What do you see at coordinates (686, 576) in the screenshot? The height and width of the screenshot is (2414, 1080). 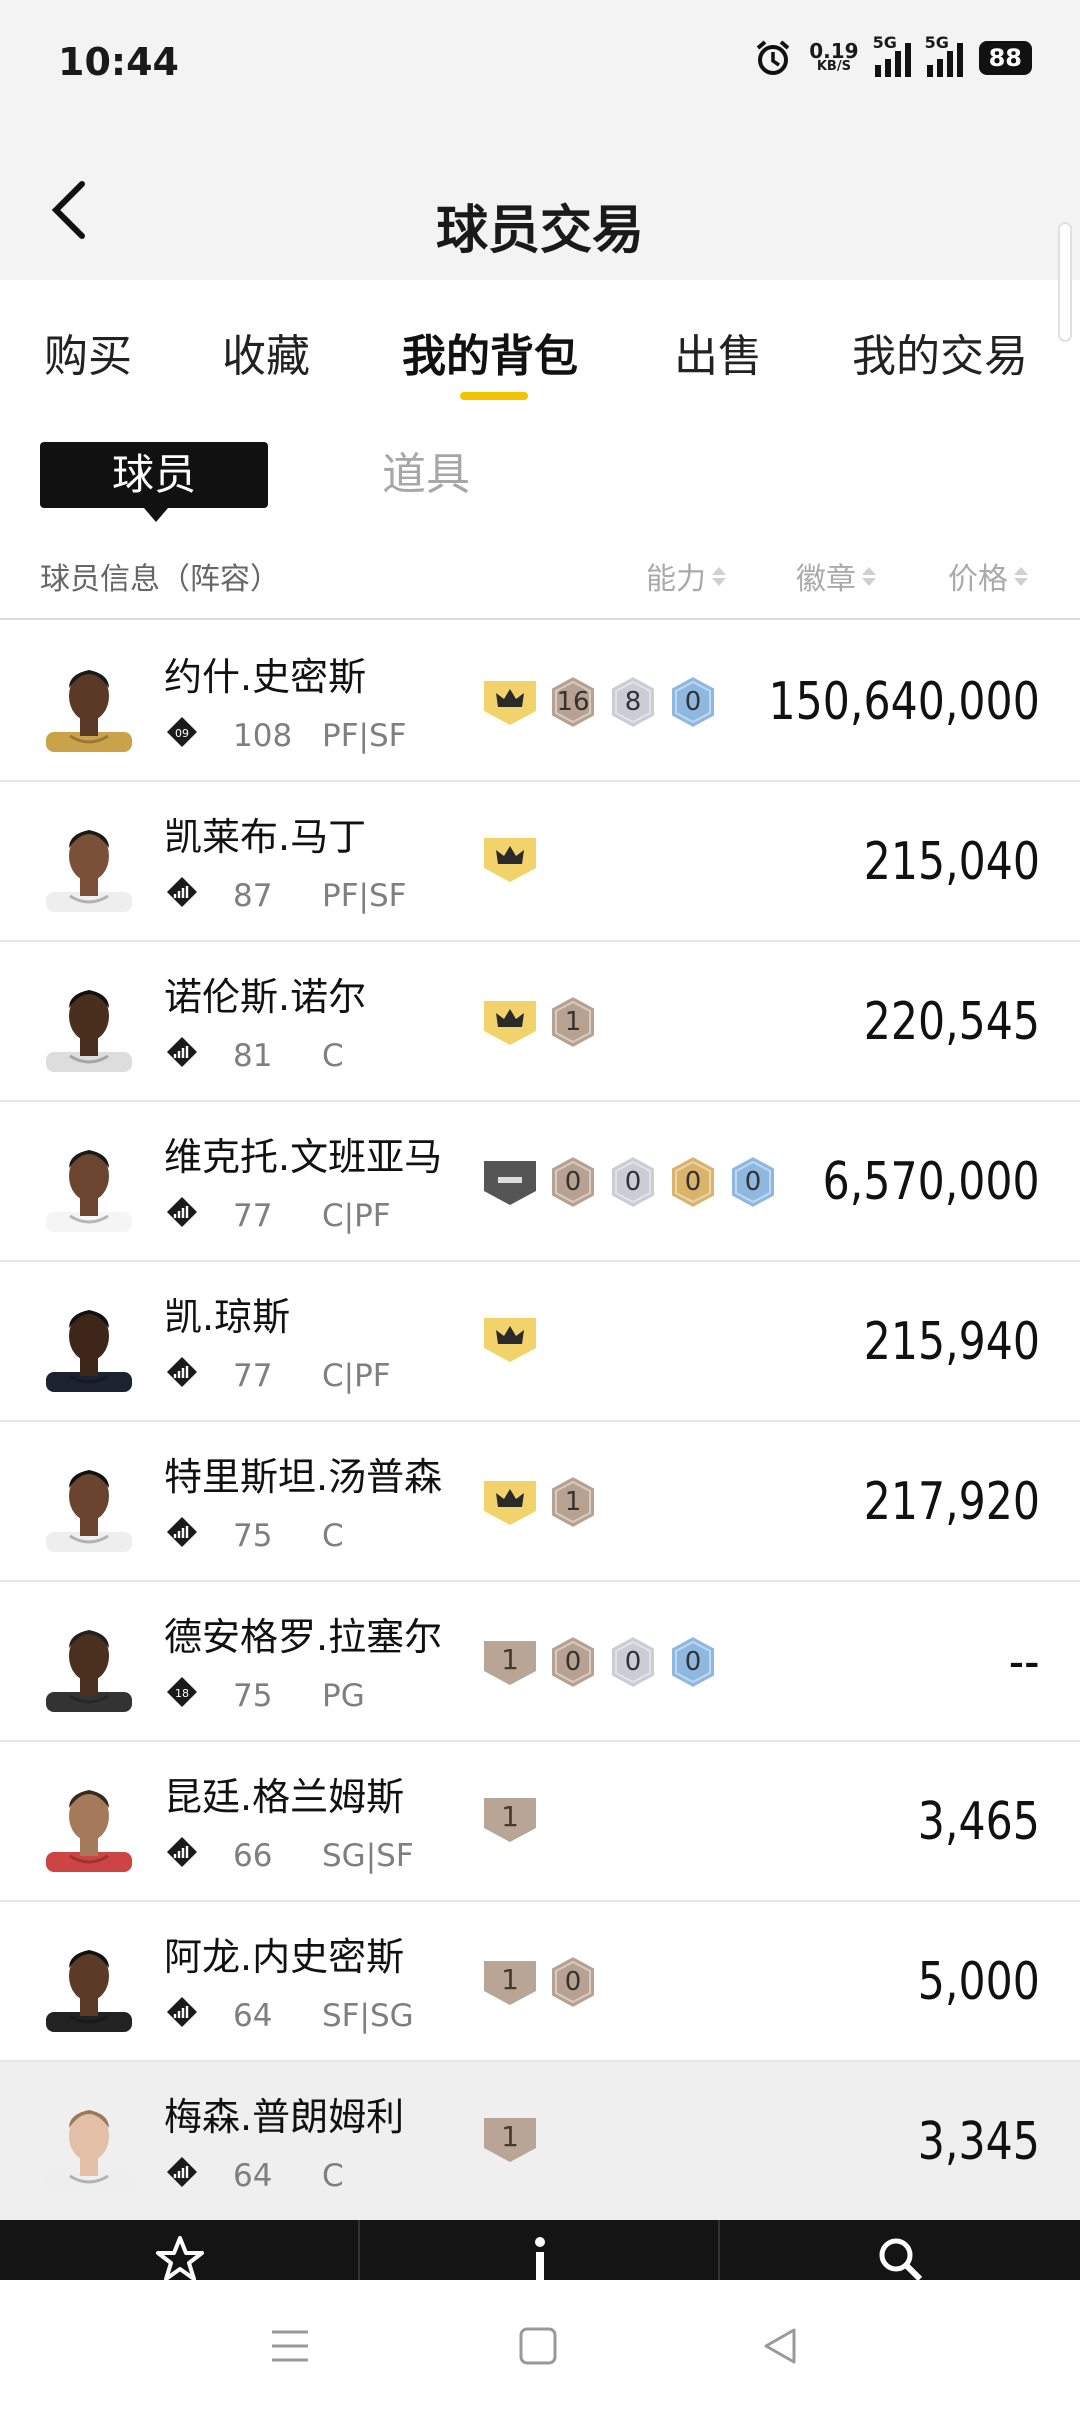 I see `column-ability-sort: 能力` at bounding box center [686, 576].